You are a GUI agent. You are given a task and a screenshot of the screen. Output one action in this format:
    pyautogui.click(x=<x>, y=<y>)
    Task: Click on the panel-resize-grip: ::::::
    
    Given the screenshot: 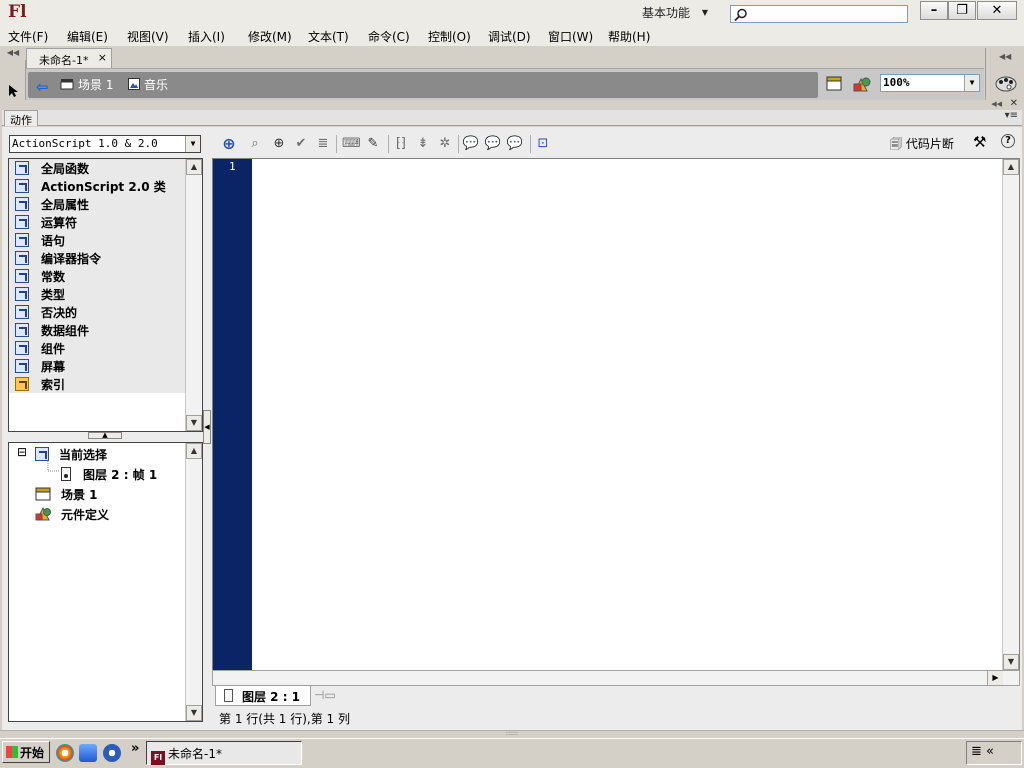 What is the action you would take?
    pyautogui.click(x=512, y=734)
    